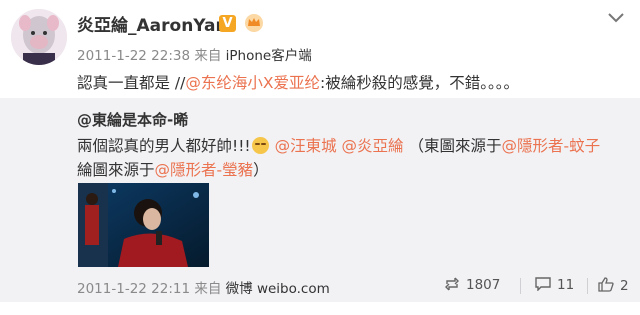  I want to click on repost-button: 1807, so click(472, 285).